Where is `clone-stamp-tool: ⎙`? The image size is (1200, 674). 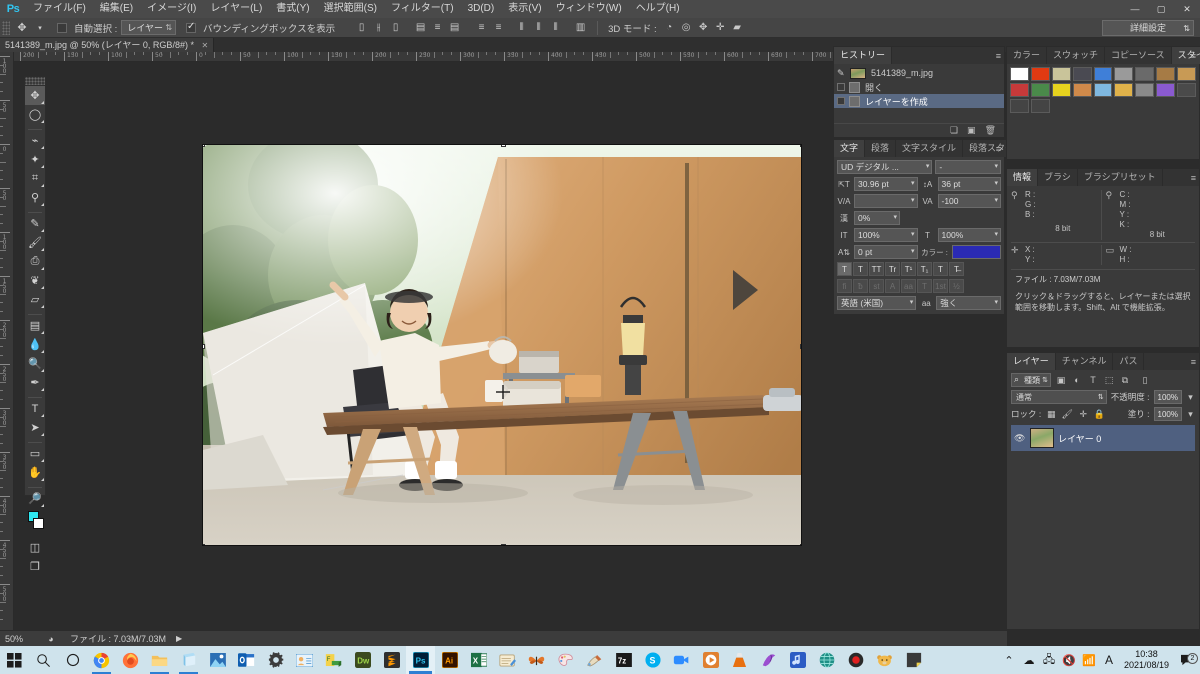 clone-stamp-tool: ⎙ is located at coordinates (35, 261).